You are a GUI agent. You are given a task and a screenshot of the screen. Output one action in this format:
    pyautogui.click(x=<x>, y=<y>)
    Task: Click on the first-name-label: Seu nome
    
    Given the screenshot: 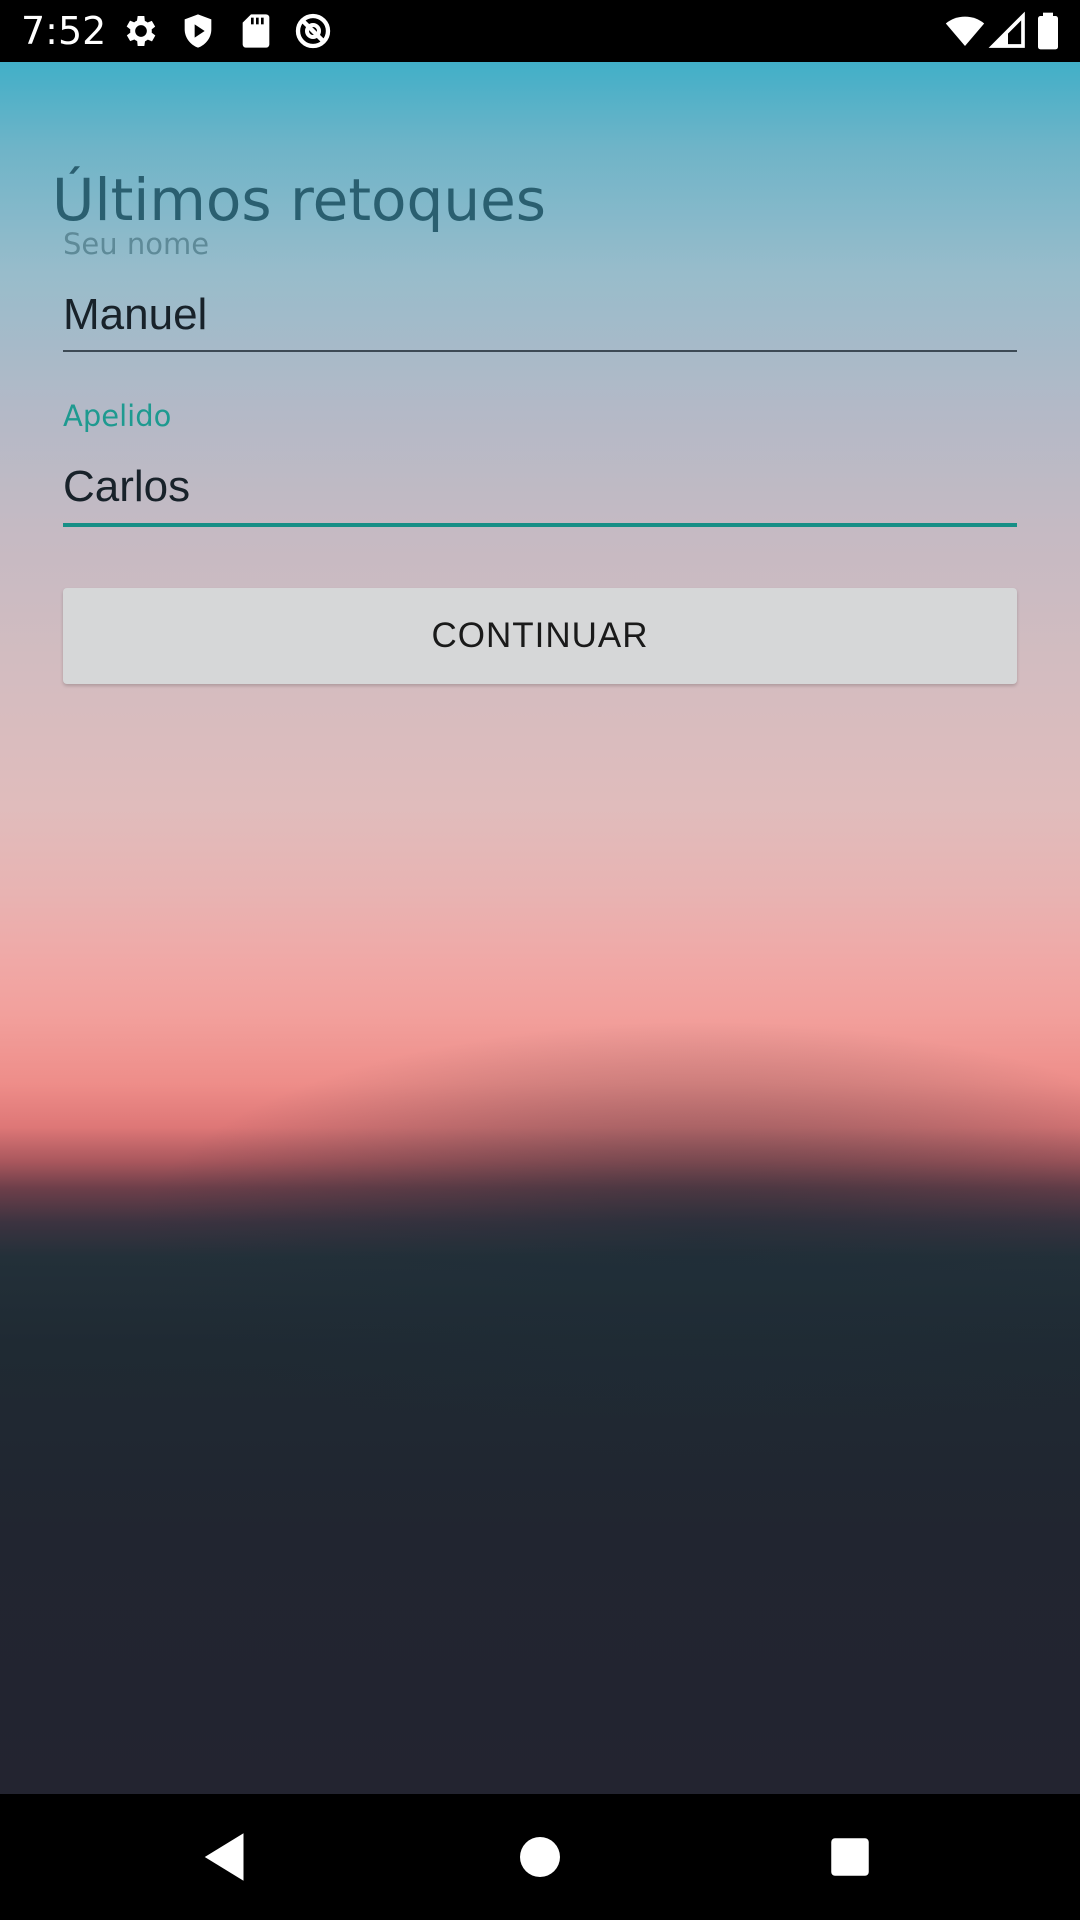 What is the action you would take?
    pyautogui.click(x=136, y=244)
    